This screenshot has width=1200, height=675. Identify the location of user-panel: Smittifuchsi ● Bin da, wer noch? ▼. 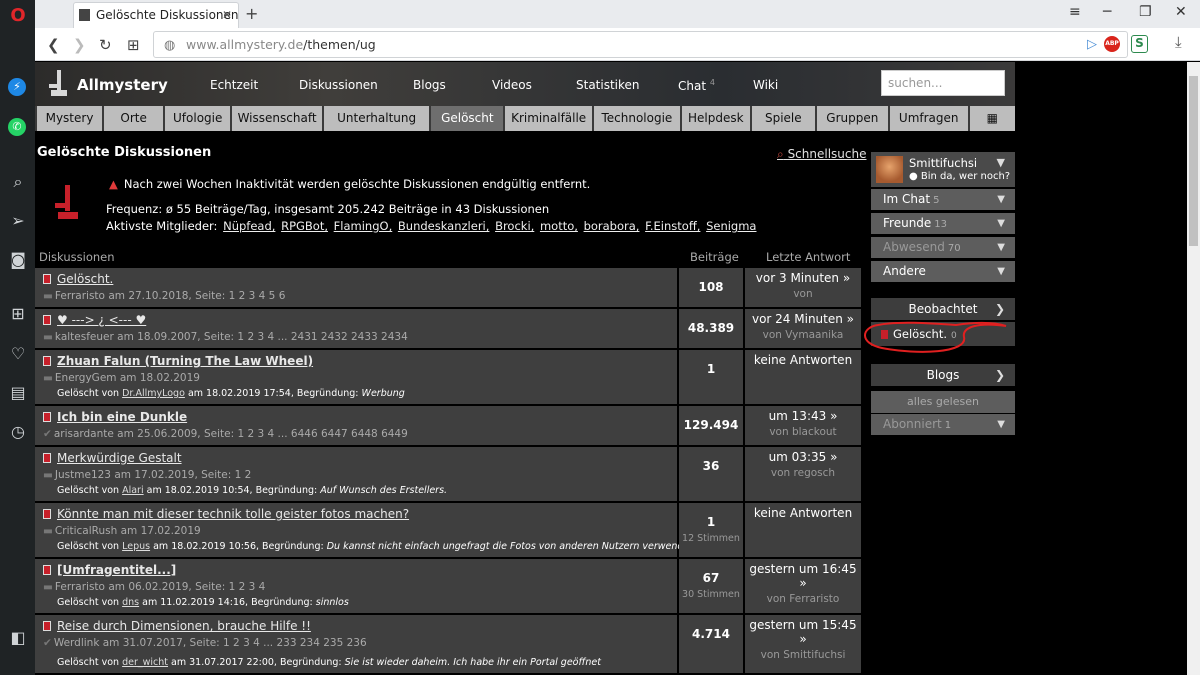
(943, 169).